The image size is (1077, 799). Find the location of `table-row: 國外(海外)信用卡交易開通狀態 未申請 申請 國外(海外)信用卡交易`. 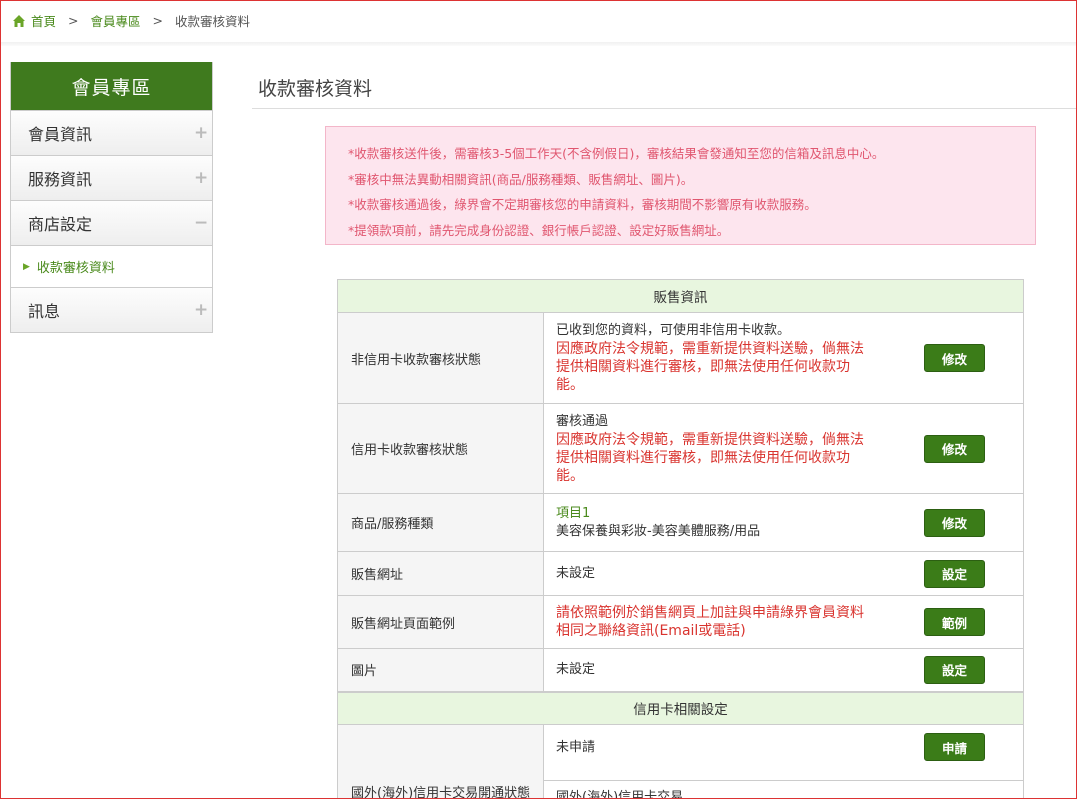

table-row: 國外(海外)信用卡交易開通狀態 未申請 申請 國外(海外)信用卡交易 is located at coordinates (680, 761).